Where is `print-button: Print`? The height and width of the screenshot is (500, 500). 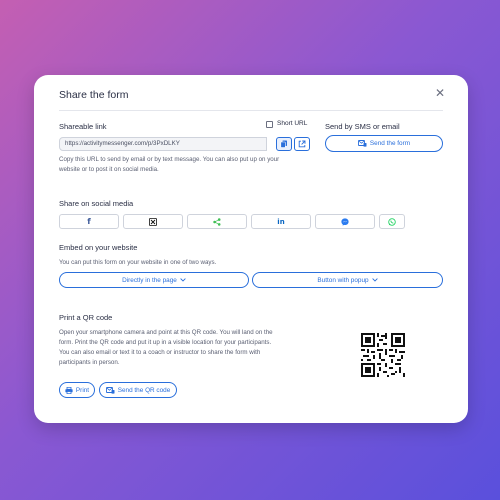 print-button: Print is located at coordinates (77, 390).